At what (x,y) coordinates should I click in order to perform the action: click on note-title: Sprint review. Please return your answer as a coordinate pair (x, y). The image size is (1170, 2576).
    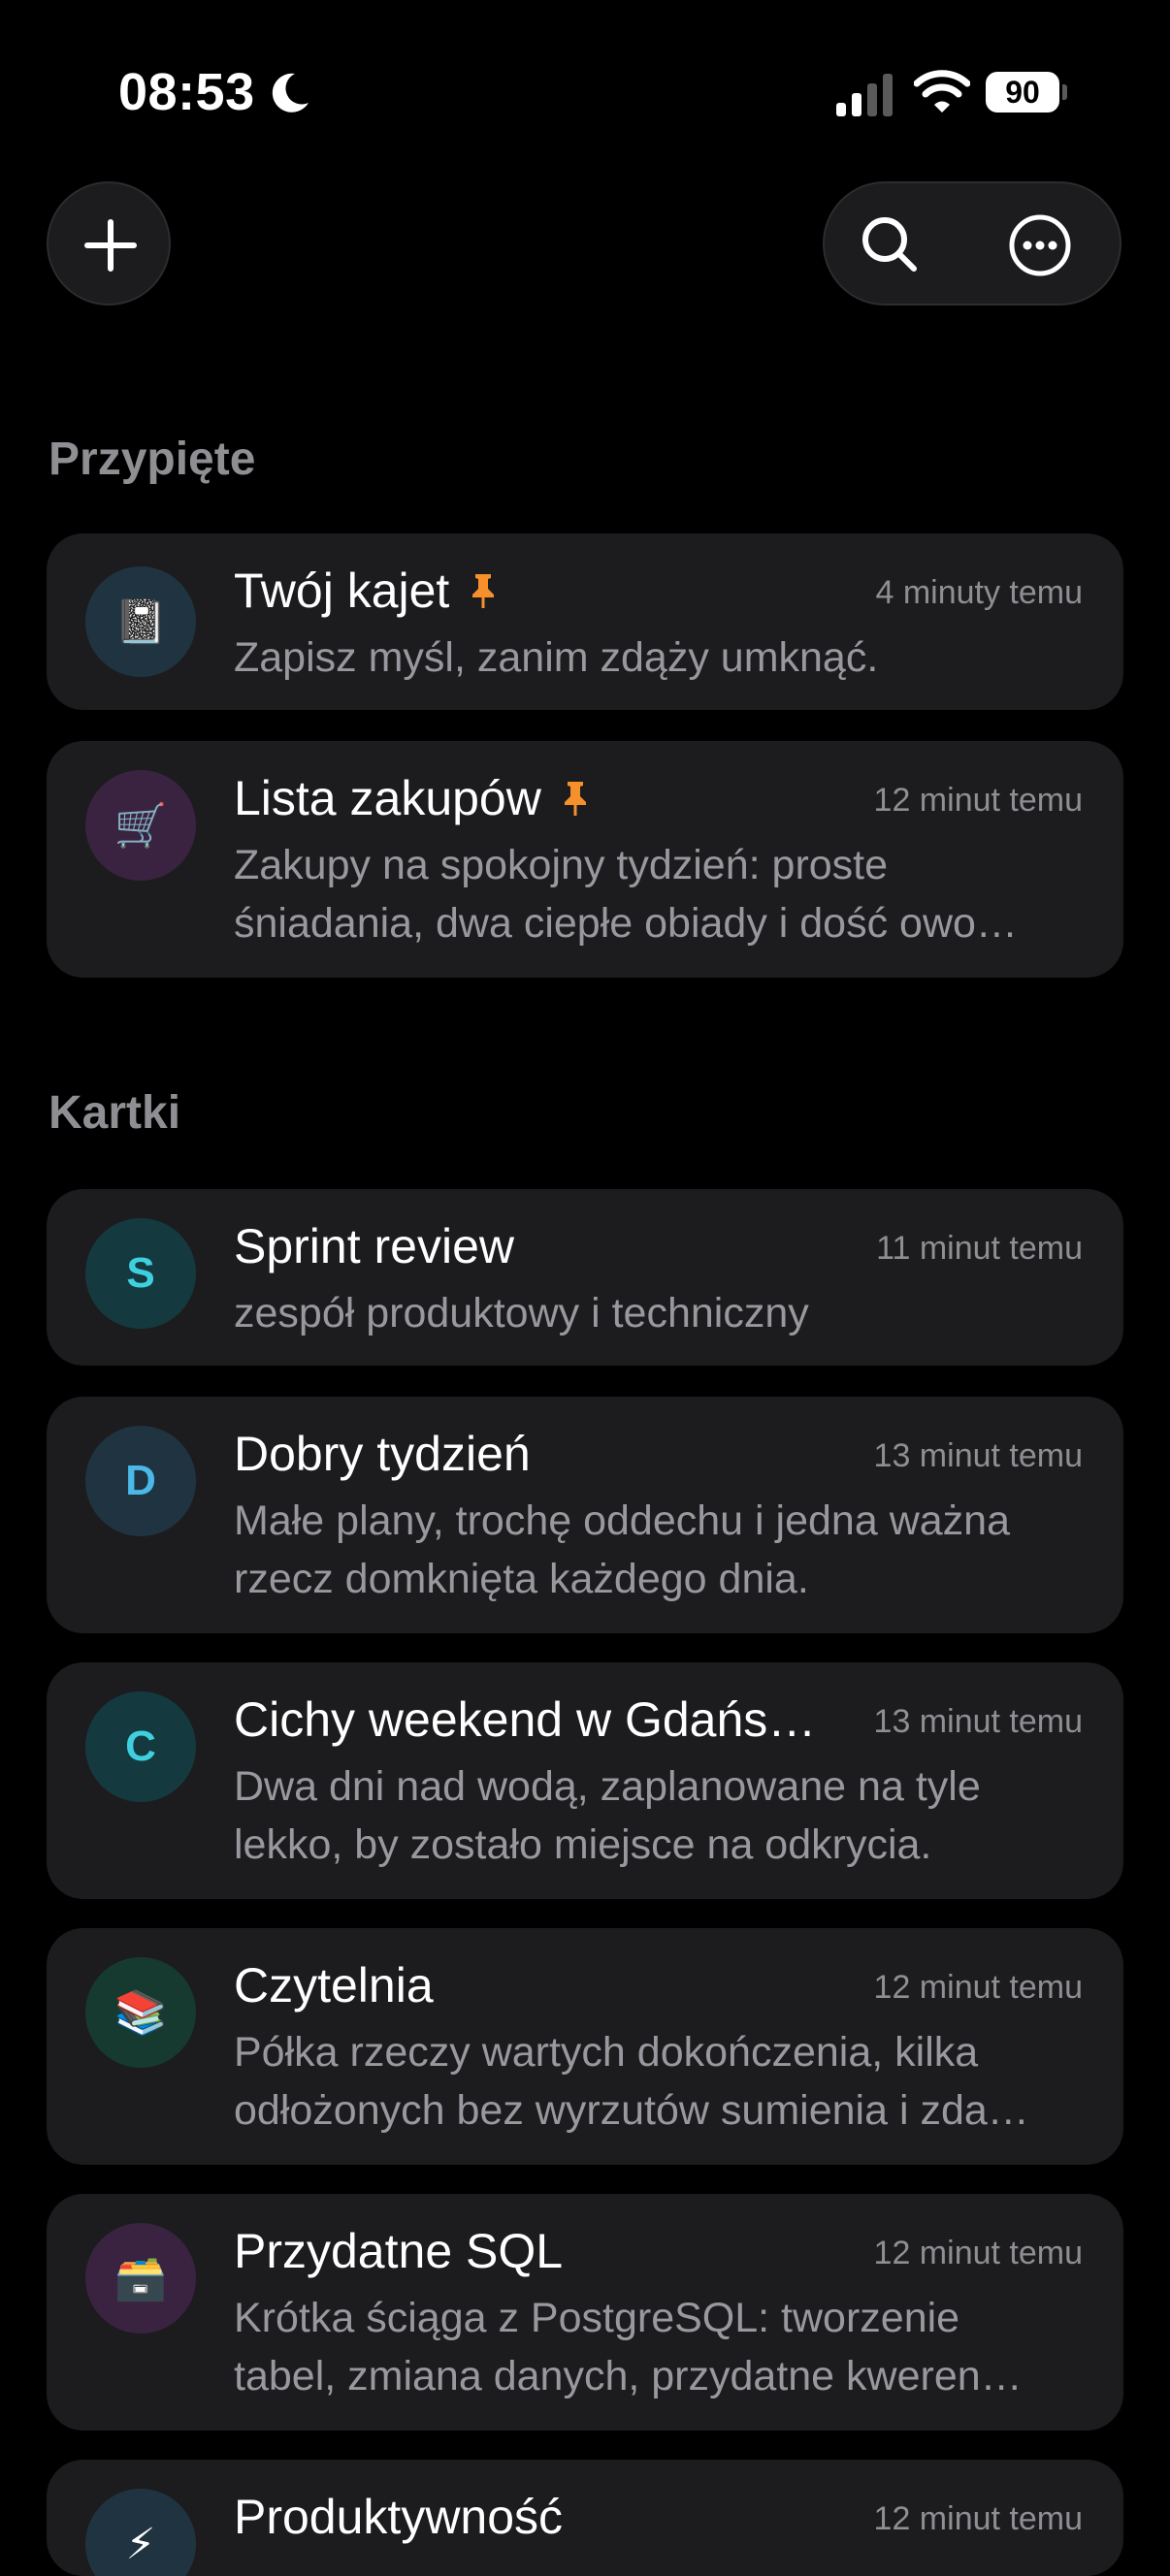
    Looking at the image, I should click on (374, 1246).